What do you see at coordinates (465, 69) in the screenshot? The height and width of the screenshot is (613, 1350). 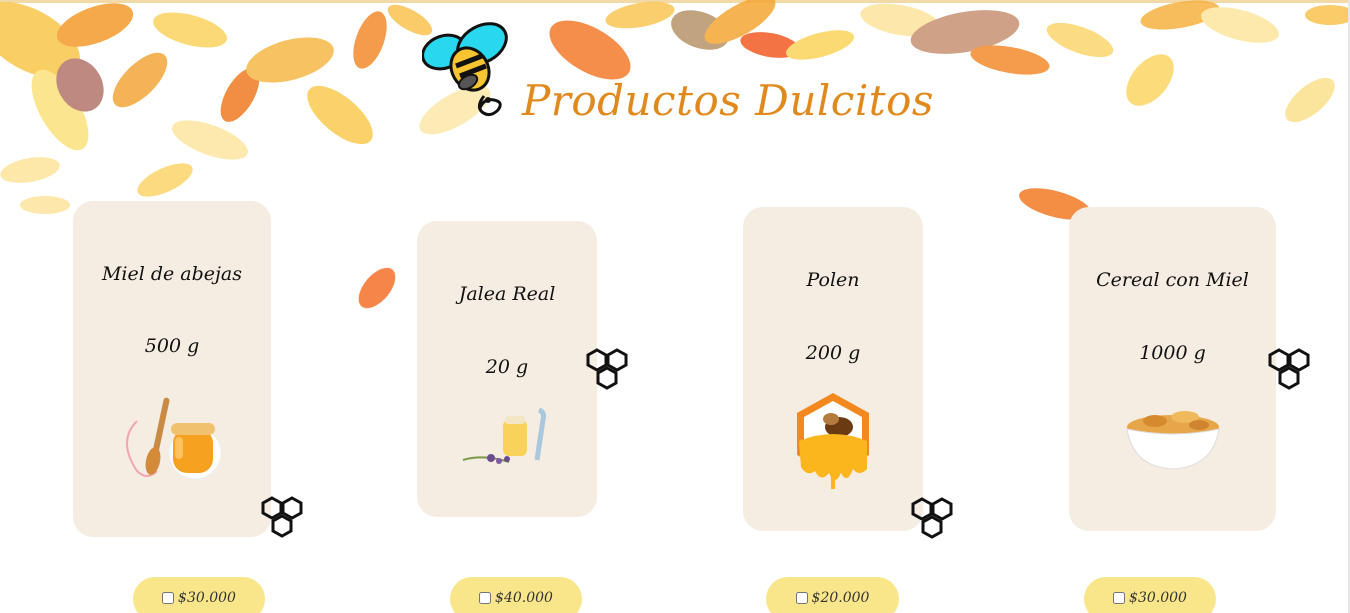 I see `bee-logo-icon` at bounding box center [465, 69].